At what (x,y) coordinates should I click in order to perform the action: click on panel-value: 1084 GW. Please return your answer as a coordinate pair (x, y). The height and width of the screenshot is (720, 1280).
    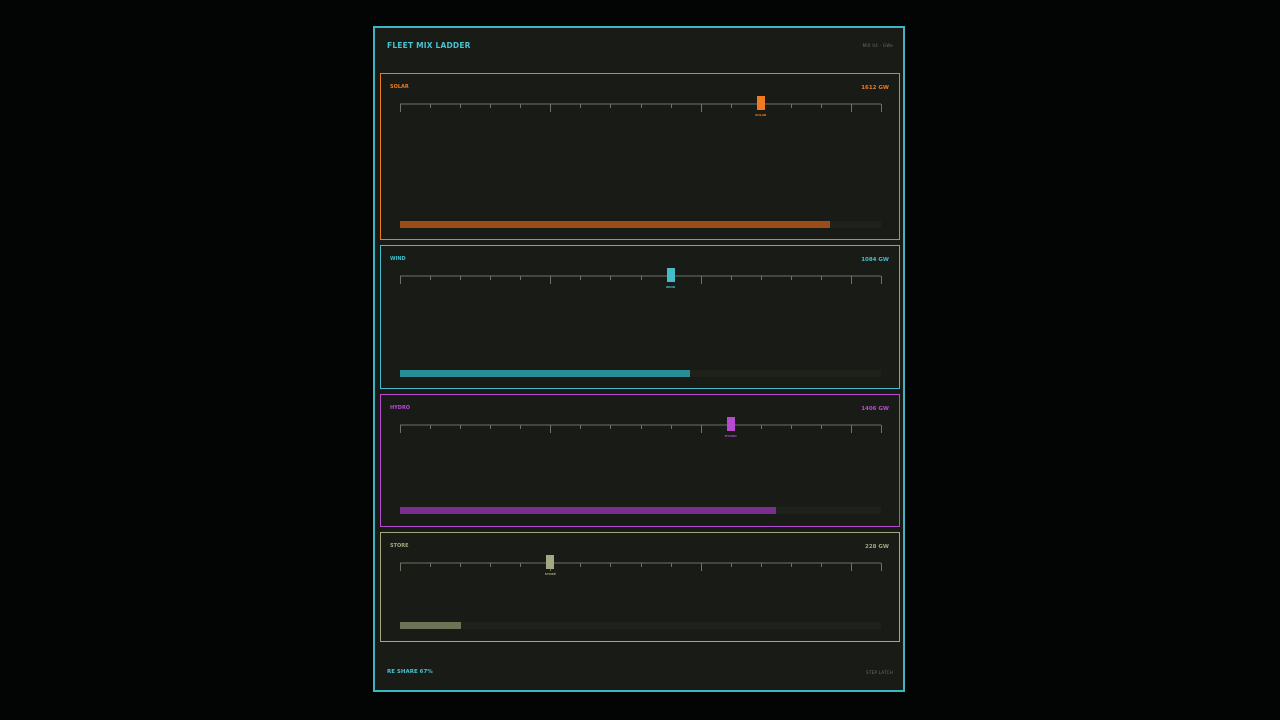
    Looking at the image, I should click on (875, 260).